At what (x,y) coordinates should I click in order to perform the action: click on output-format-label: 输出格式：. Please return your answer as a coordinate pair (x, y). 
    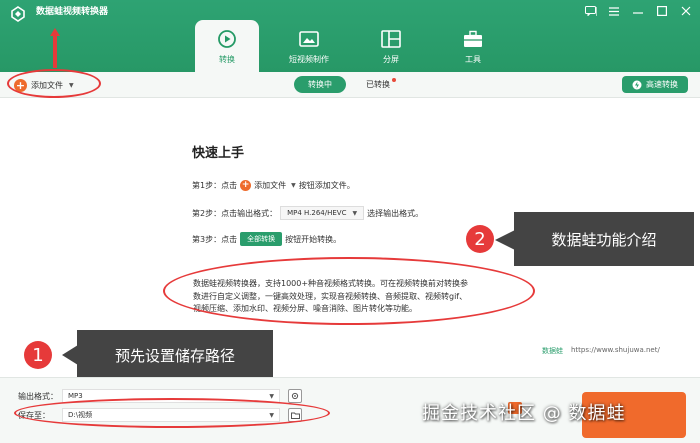
    Looking at the image, I should click on (38, 396).